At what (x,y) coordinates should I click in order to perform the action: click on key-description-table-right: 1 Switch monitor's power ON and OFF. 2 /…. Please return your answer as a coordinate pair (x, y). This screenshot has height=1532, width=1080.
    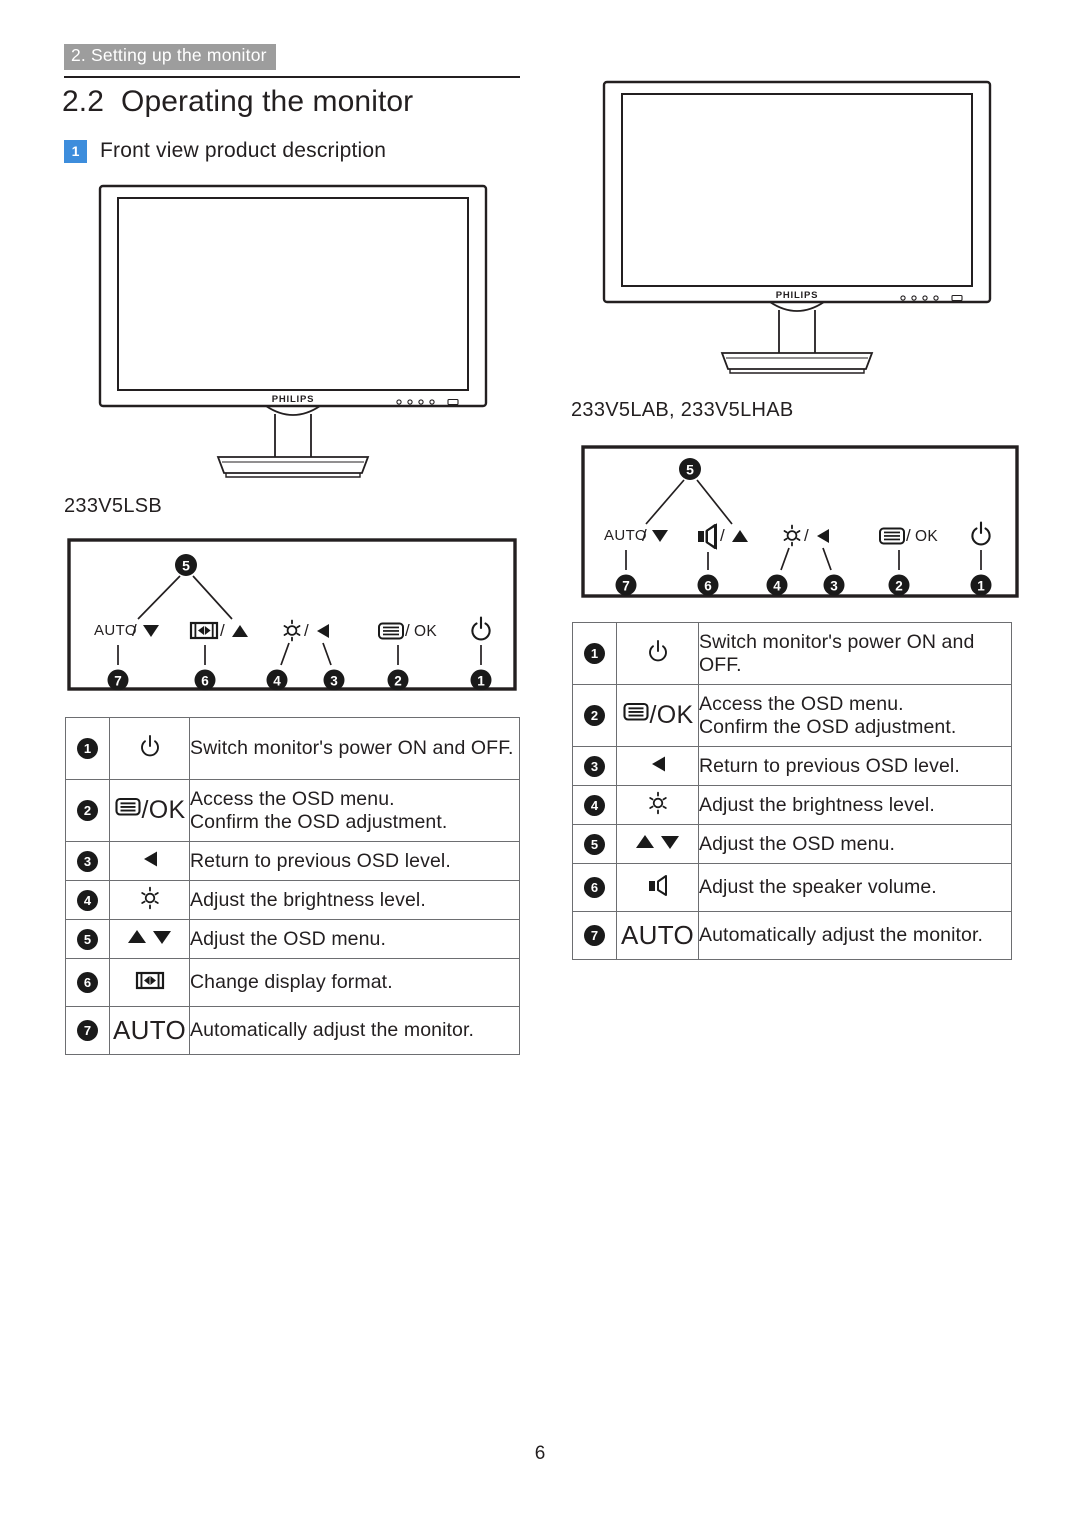
    Looking at the image, I should click on (792, 791).